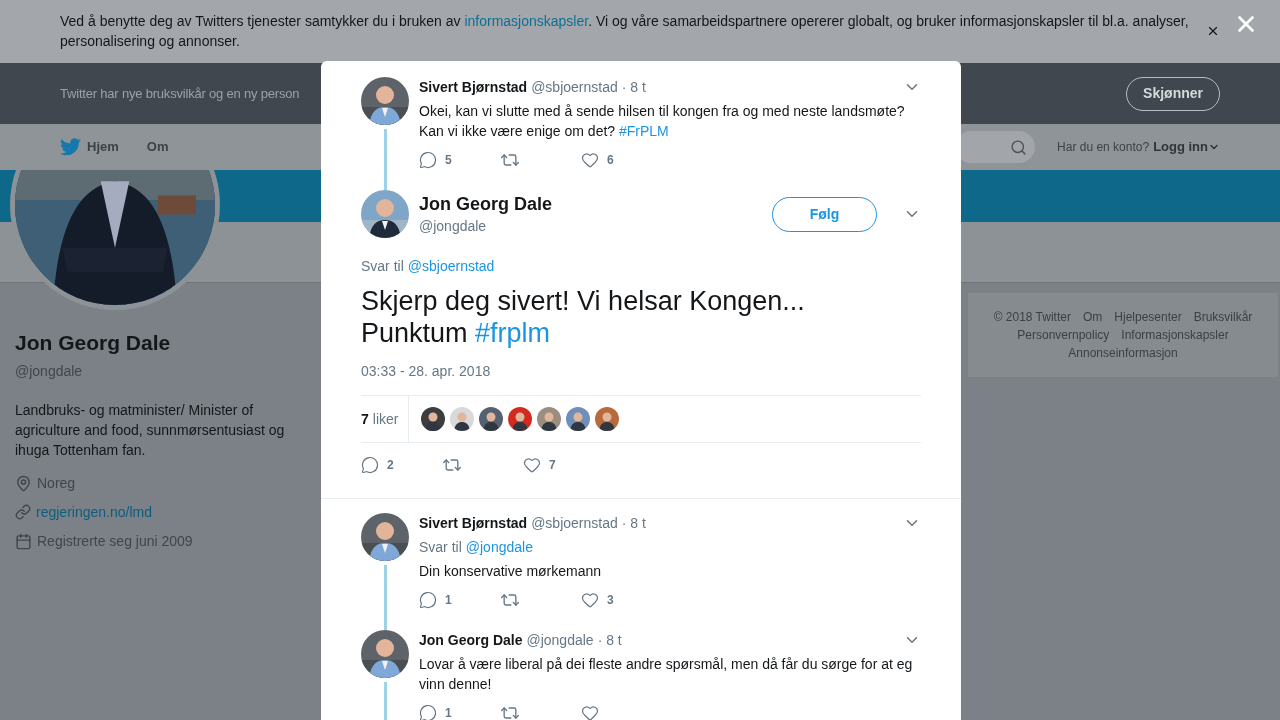  What do you see at coordinates (385, 419) in the screenshot?
I see `like-label: liker` at bounding box center [385, 419].